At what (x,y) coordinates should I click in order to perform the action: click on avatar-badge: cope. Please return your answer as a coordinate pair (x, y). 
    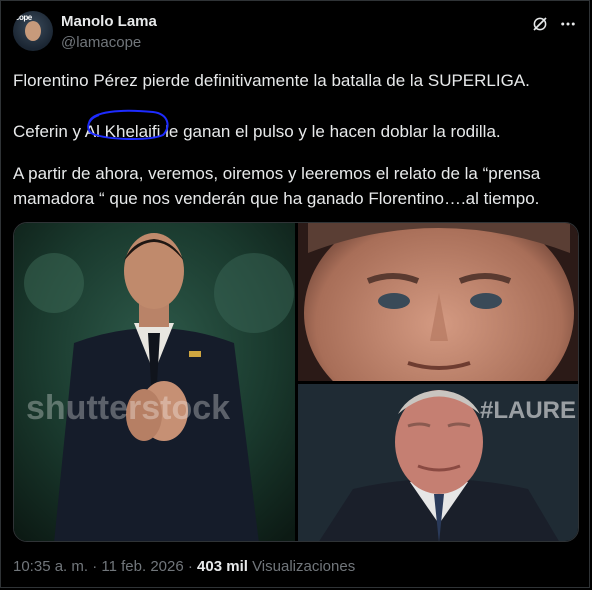
    Looking at the image, I should click on (23, 17).